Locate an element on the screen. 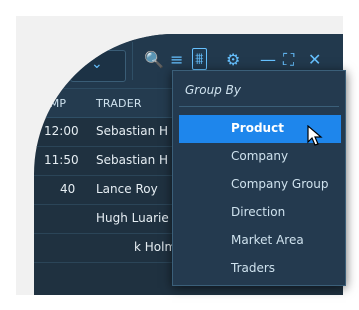  search-icon: 🔍 is located at coordinates (154, 60).